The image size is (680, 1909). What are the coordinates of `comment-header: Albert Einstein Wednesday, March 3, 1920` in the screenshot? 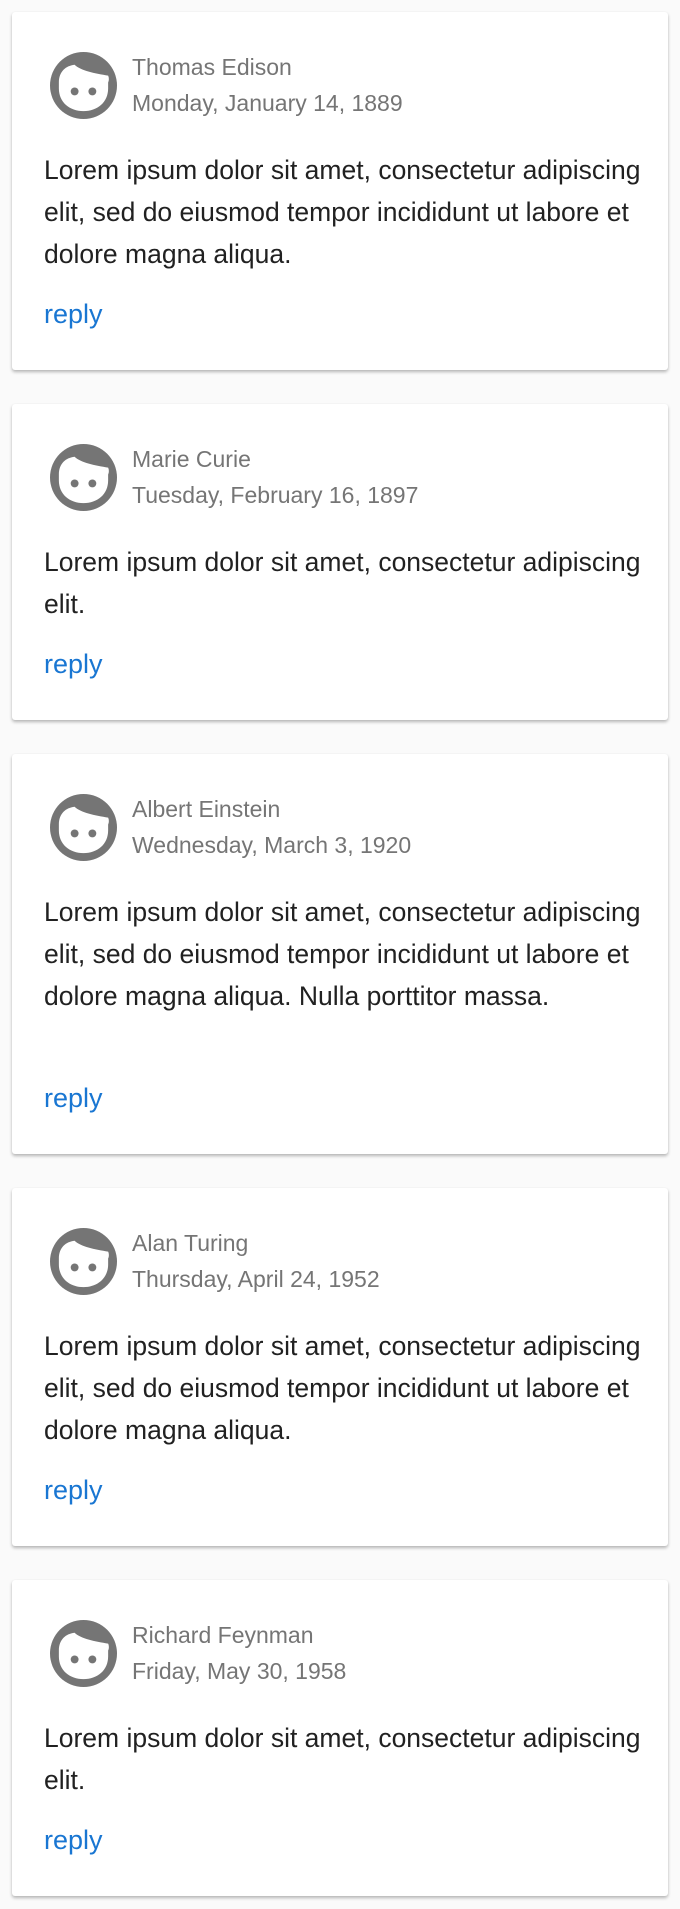 It's located at (230, 827).